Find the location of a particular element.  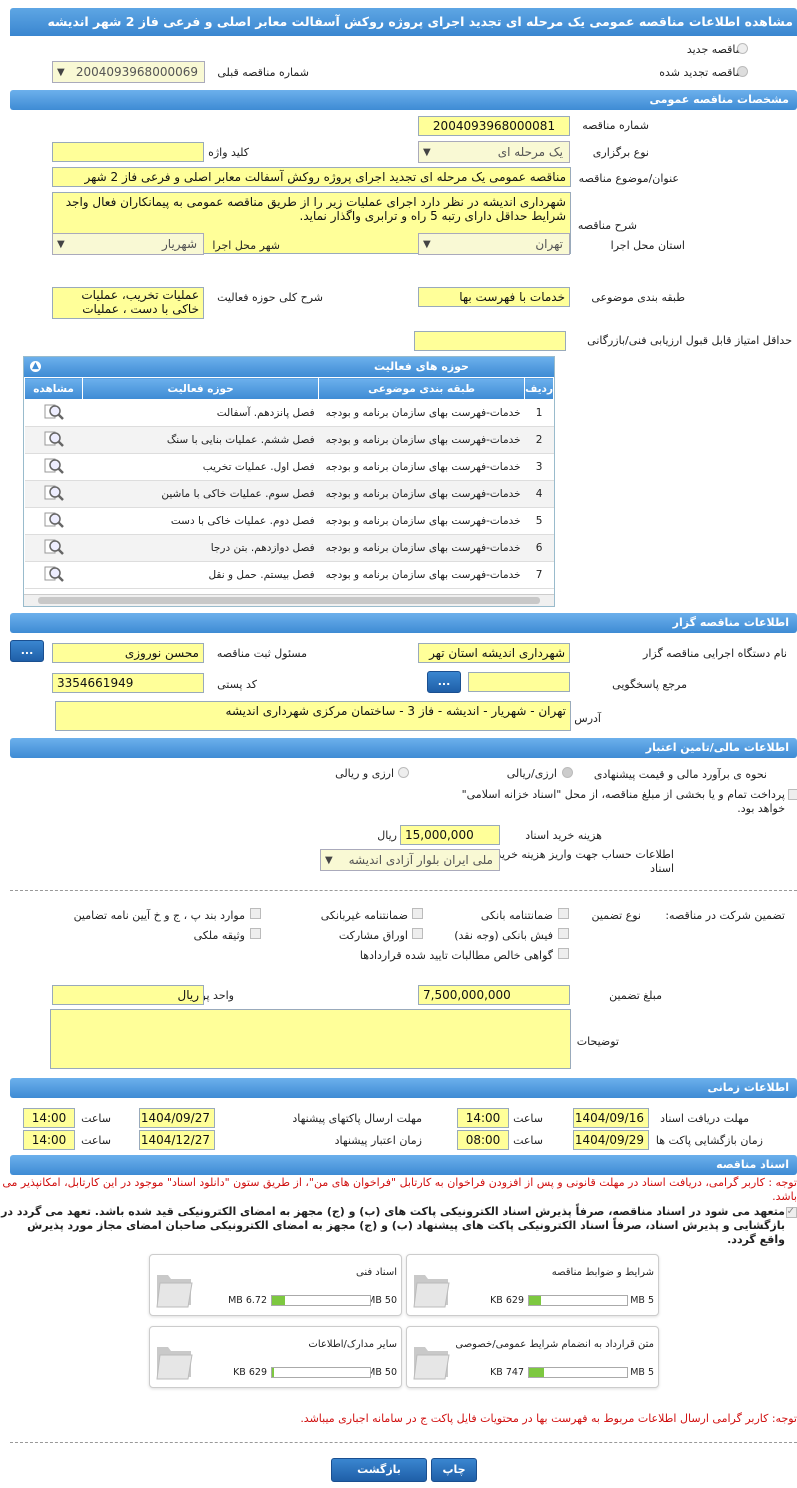

document-size-bar is located at coordinates (578, 1372).